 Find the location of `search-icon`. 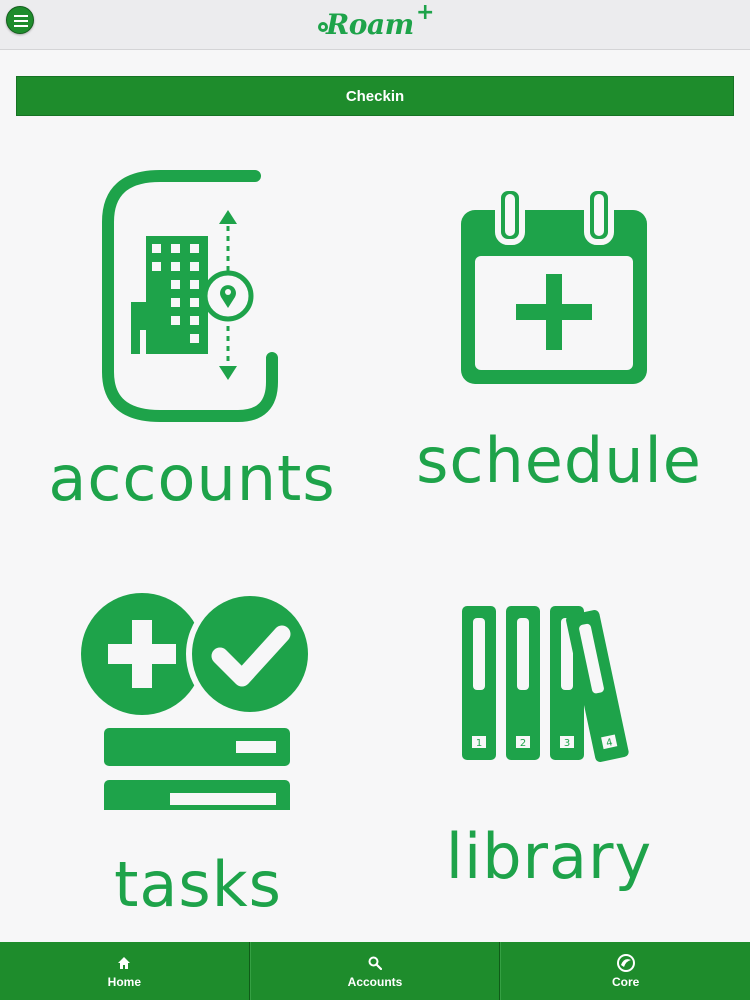

search-icon is located at coordinates (375, 963).